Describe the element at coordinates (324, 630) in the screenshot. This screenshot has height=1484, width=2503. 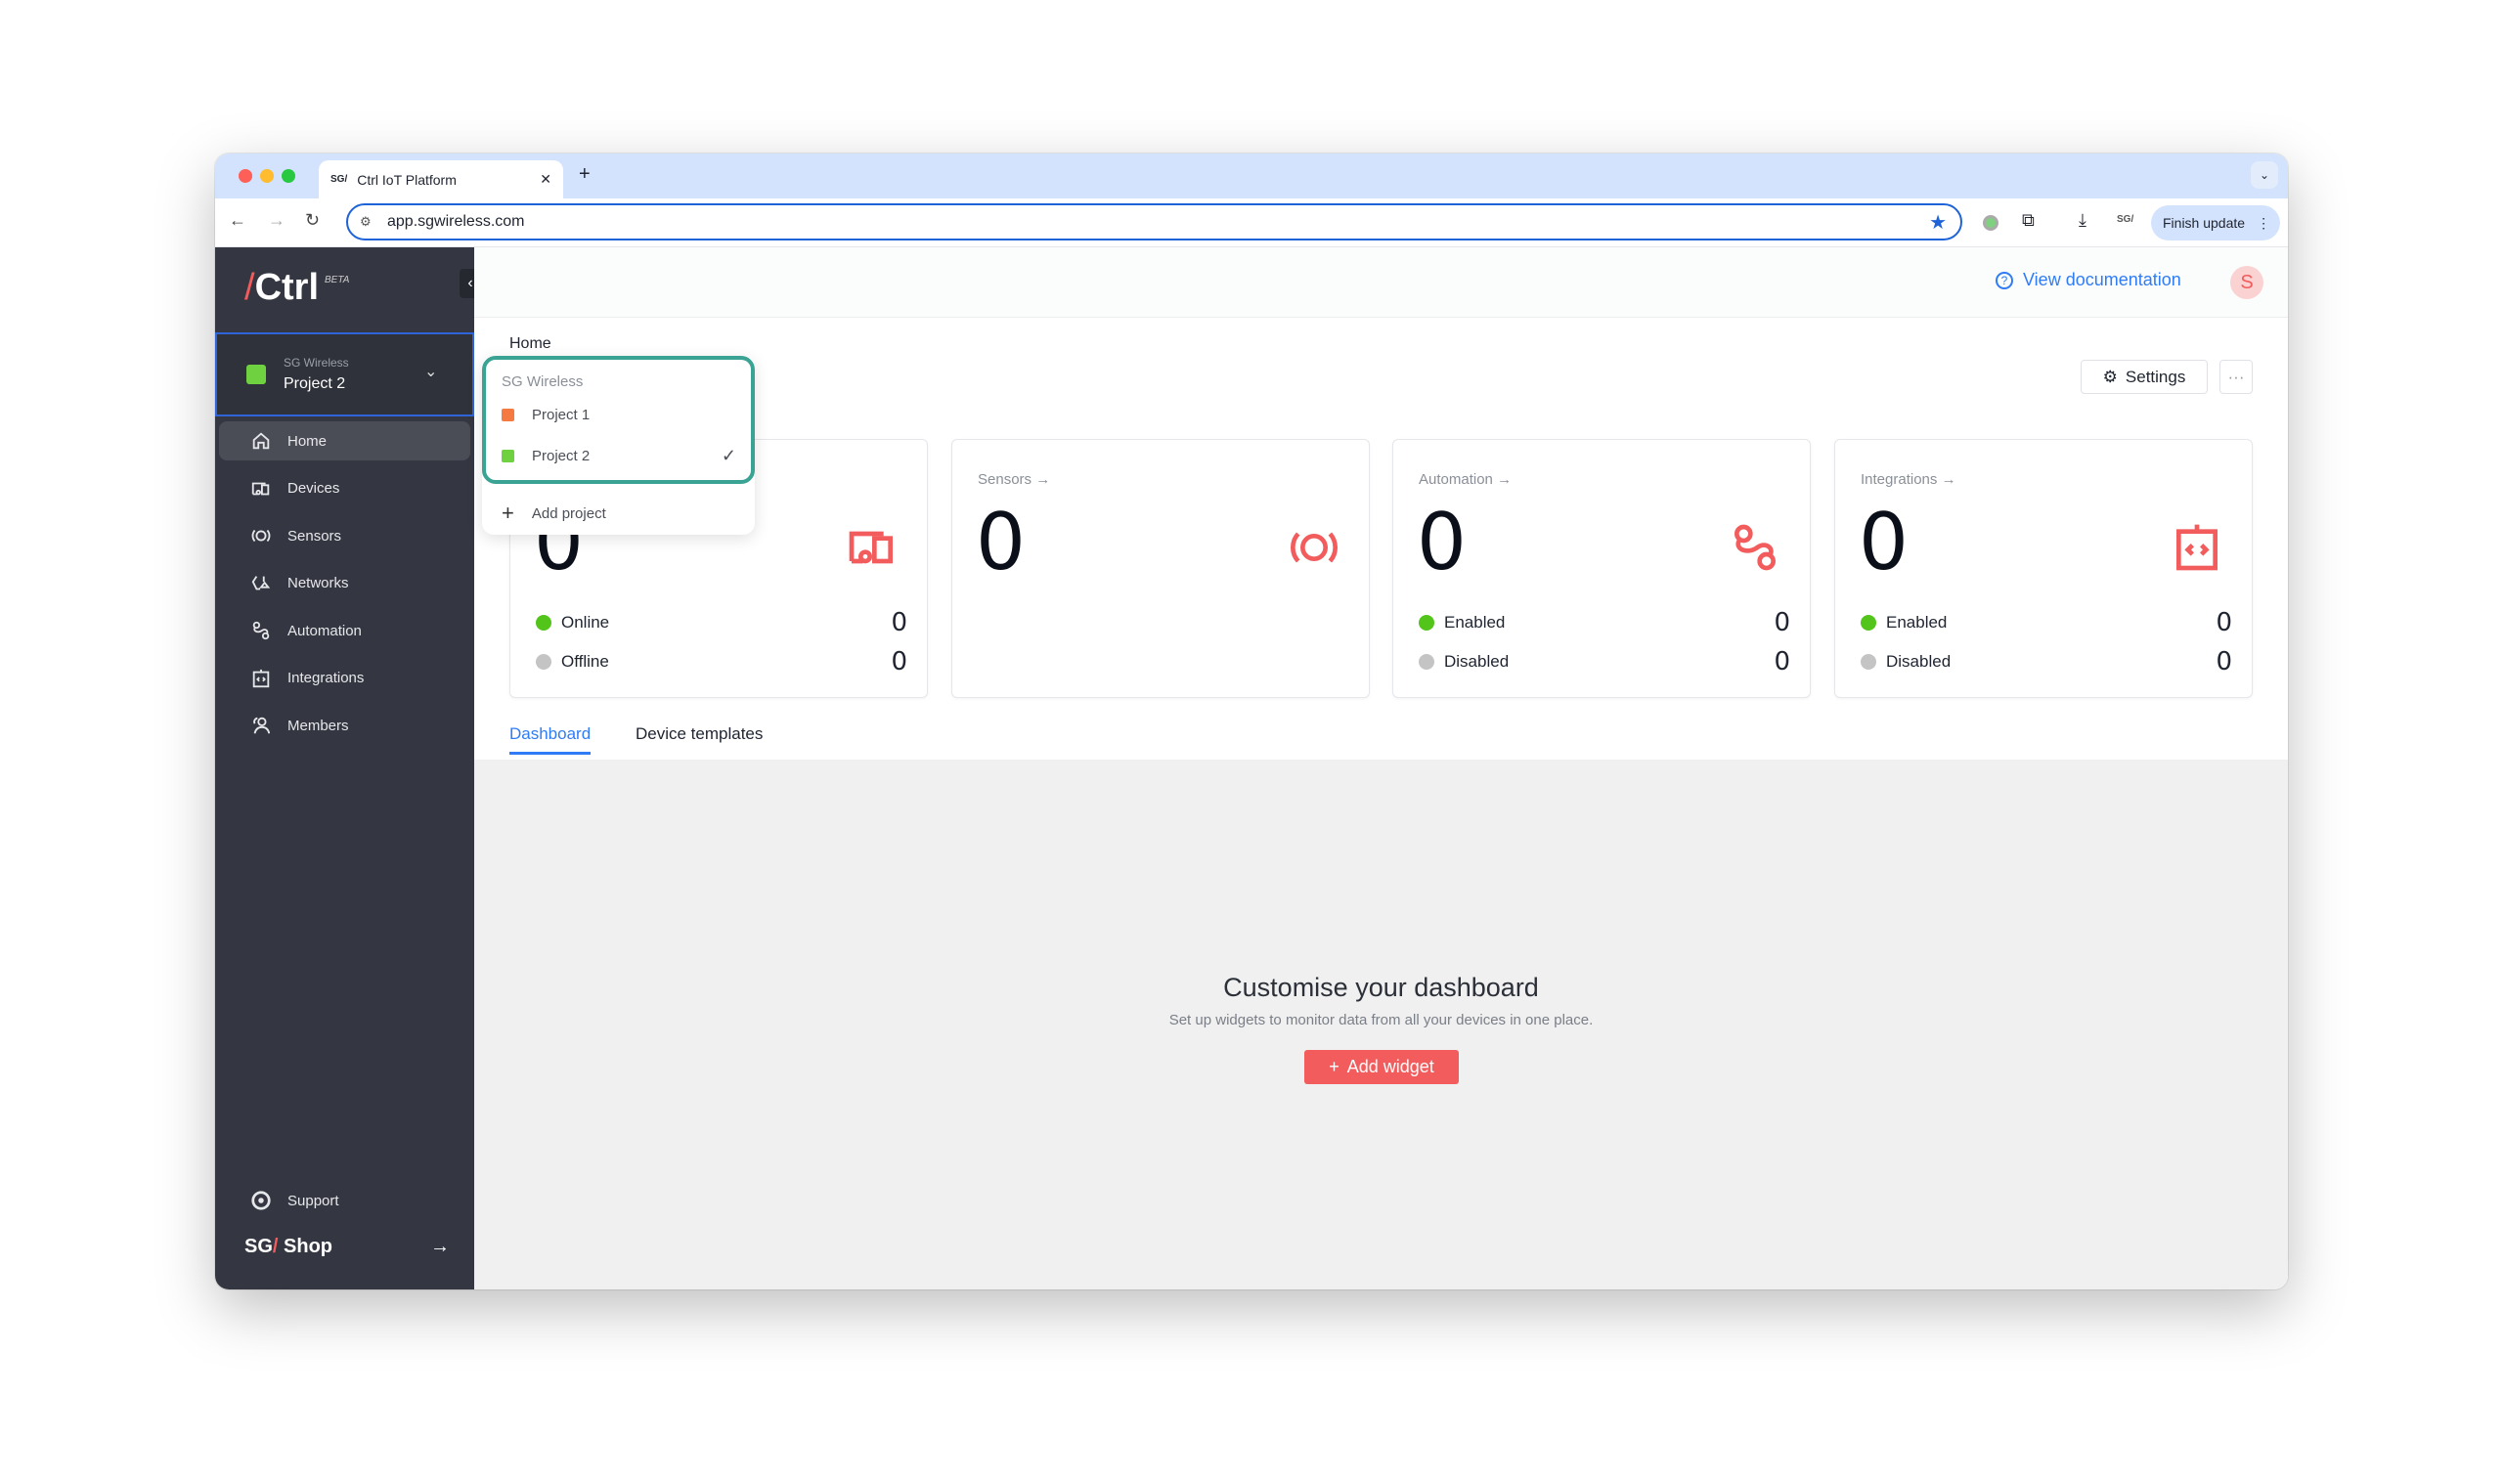
I see `sidebar-item-label: Automation` at that location.